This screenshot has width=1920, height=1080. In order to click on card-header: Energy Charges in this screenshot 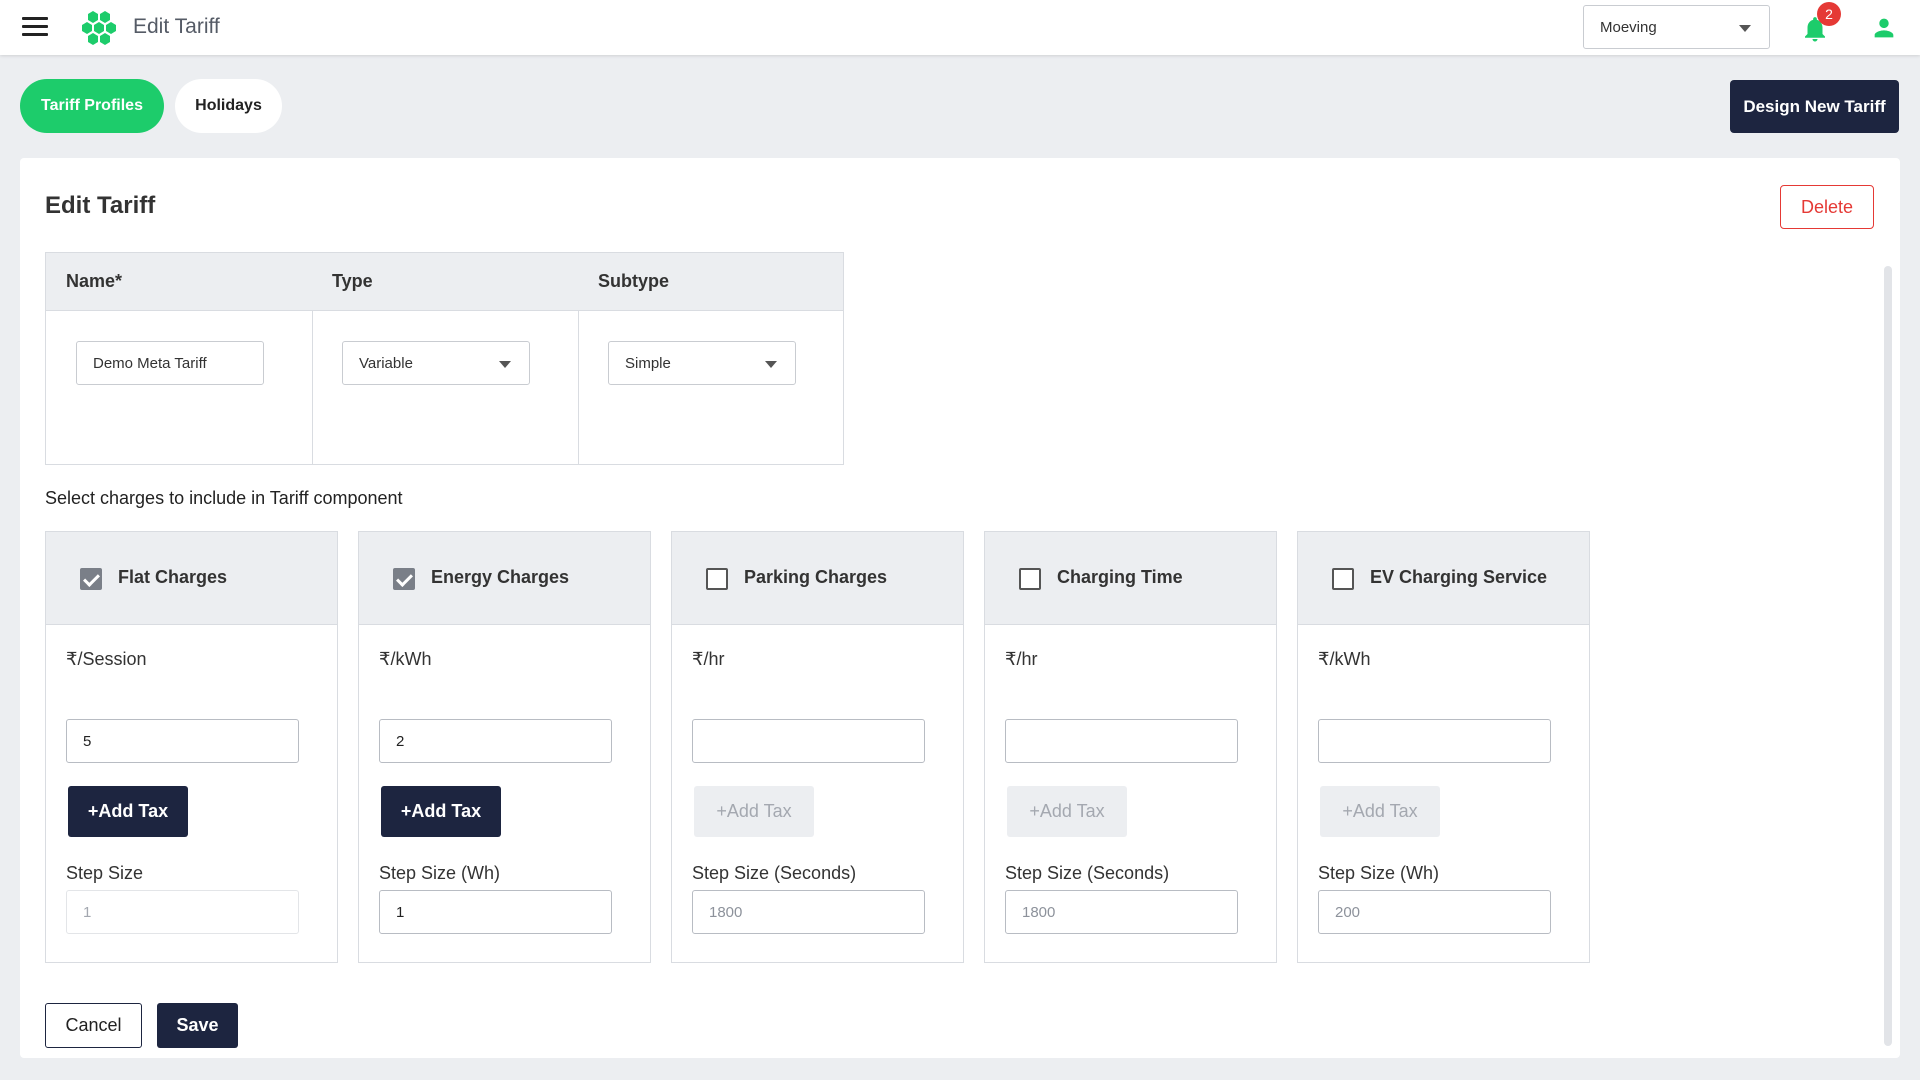, I will do `click(504, 578)`.